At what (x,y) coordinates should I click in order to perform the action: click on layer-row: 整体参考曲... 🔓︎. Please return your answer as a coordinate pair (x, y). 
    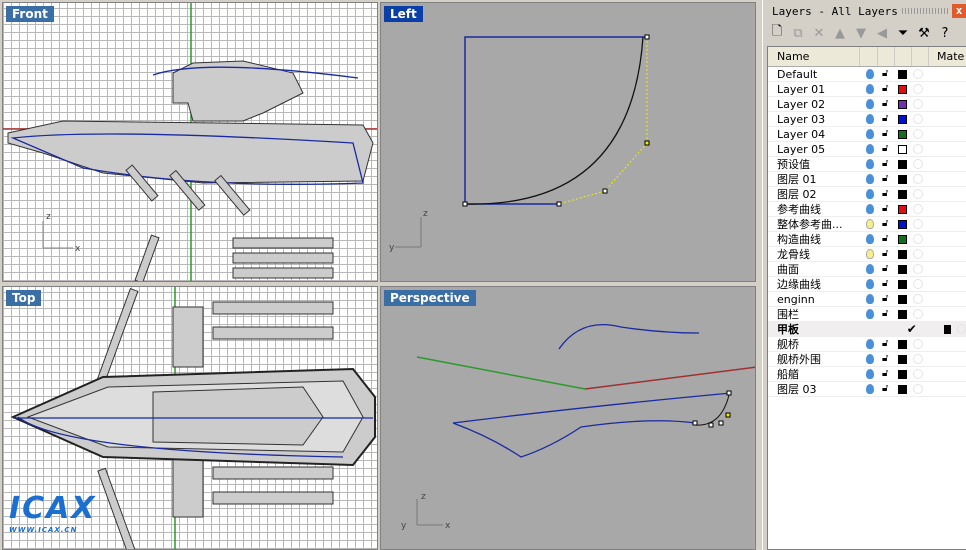
    Looking at the image, I should click on (867, 224).